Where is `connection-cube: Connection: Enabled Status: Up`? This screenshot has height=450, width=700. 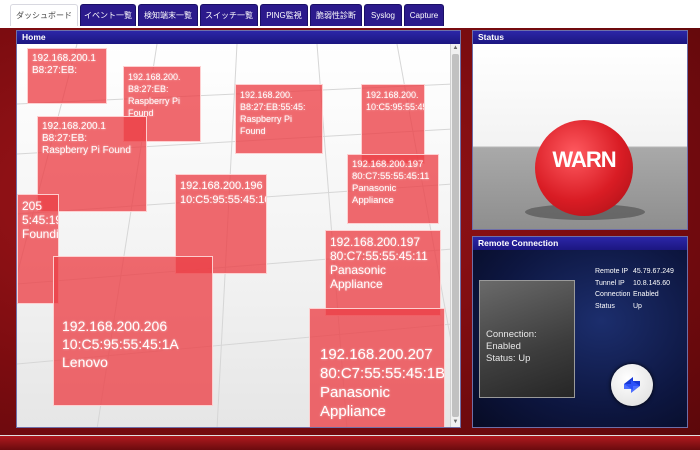
connection-cube: Connection: Enabled Status: Up is located at coordinates (527, 339).